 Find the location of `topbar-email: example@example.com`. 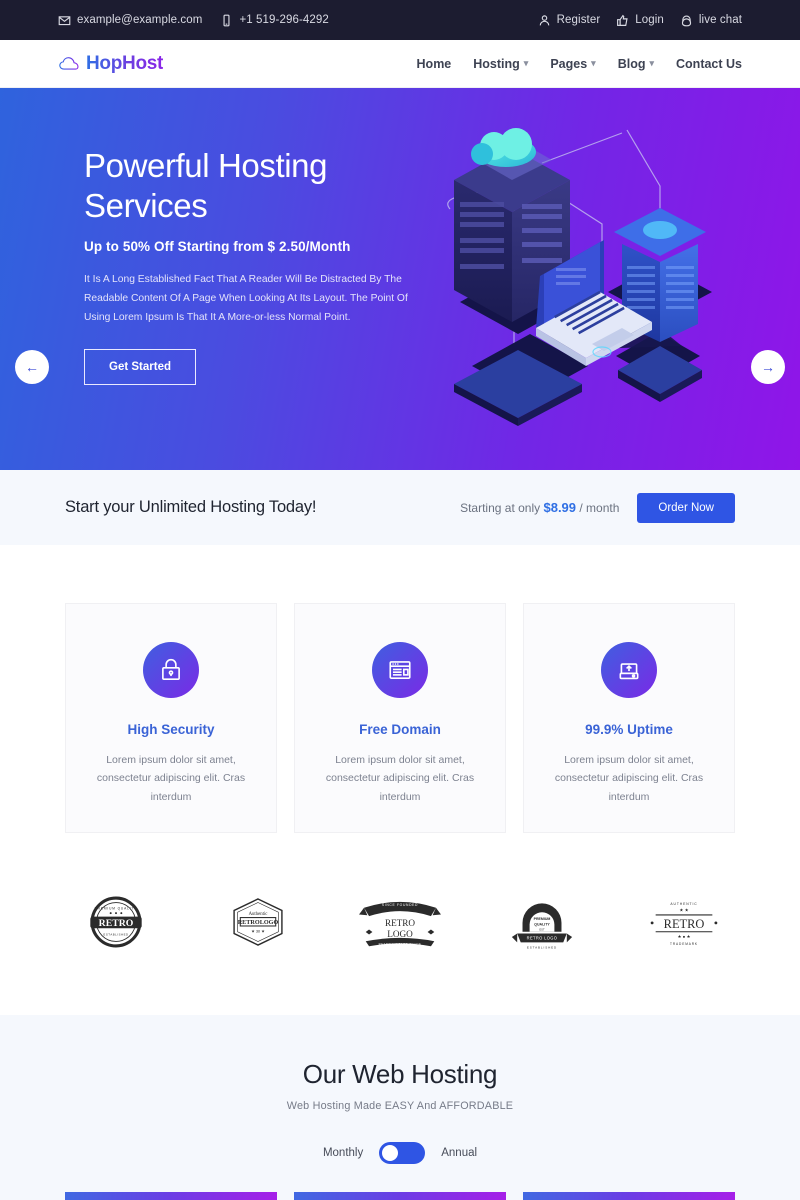

topbar-email: example@example.com is located at coordinates (130, 20).